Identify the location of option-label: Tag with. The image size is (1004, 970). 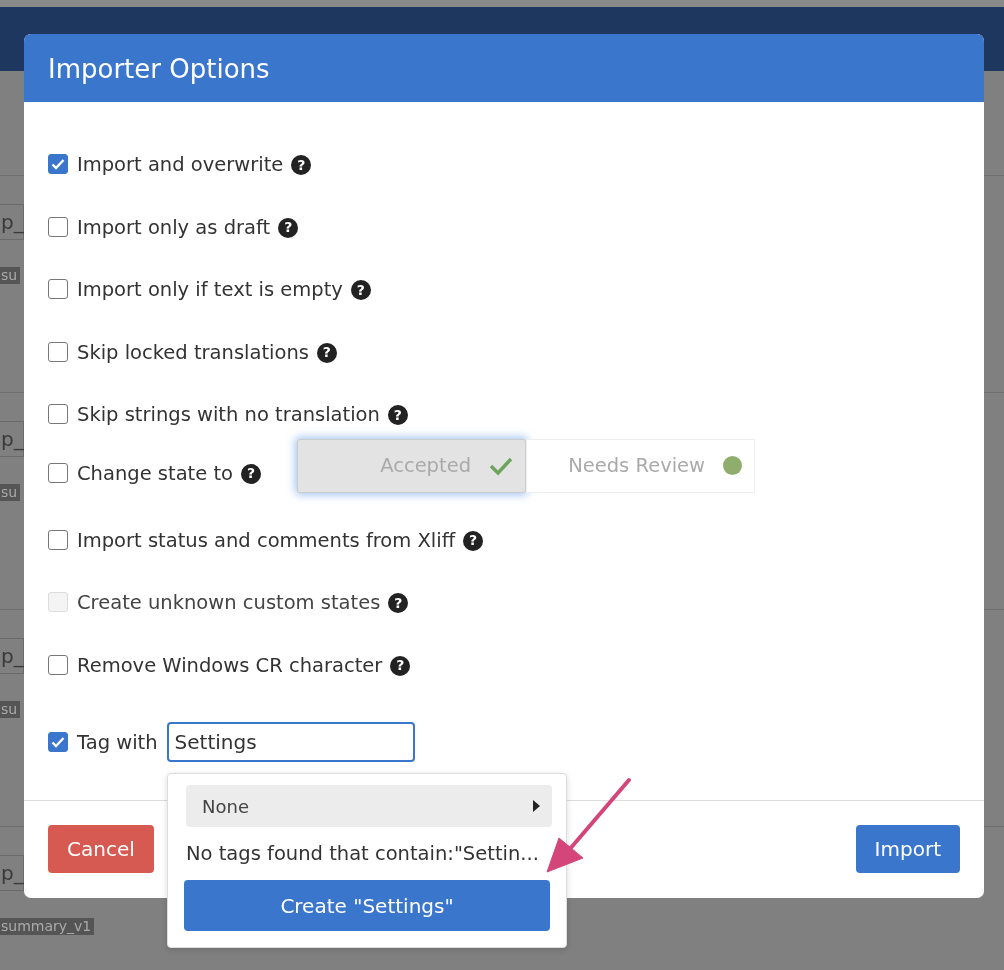
(117, 743).